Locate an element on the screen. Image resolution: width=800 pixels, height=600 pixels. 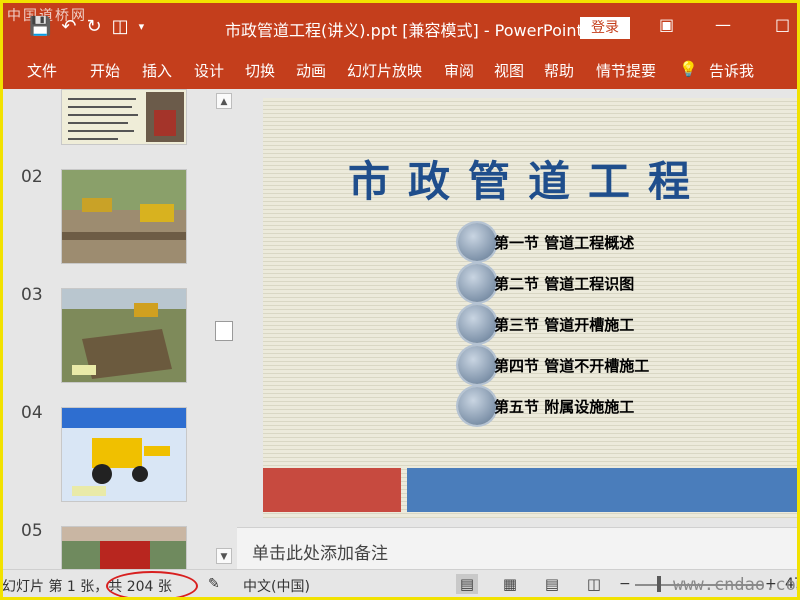
quick-access-toolbar: 💾 ↶ ↻ ◫ ▾ is located at coordinates (91, 26).